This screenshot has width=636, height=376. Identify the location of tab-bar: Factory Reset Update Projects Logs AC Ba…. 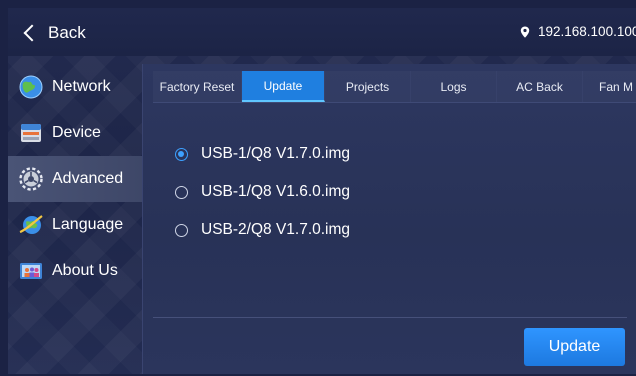
(394, 87).